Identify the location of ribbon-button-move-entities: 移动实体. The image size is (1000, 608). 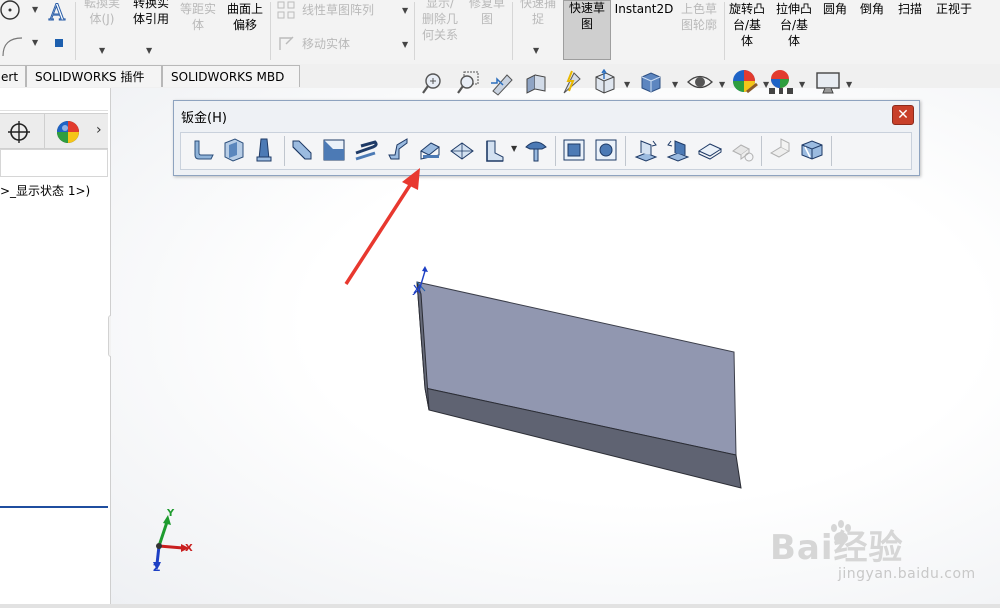
(332, 44).